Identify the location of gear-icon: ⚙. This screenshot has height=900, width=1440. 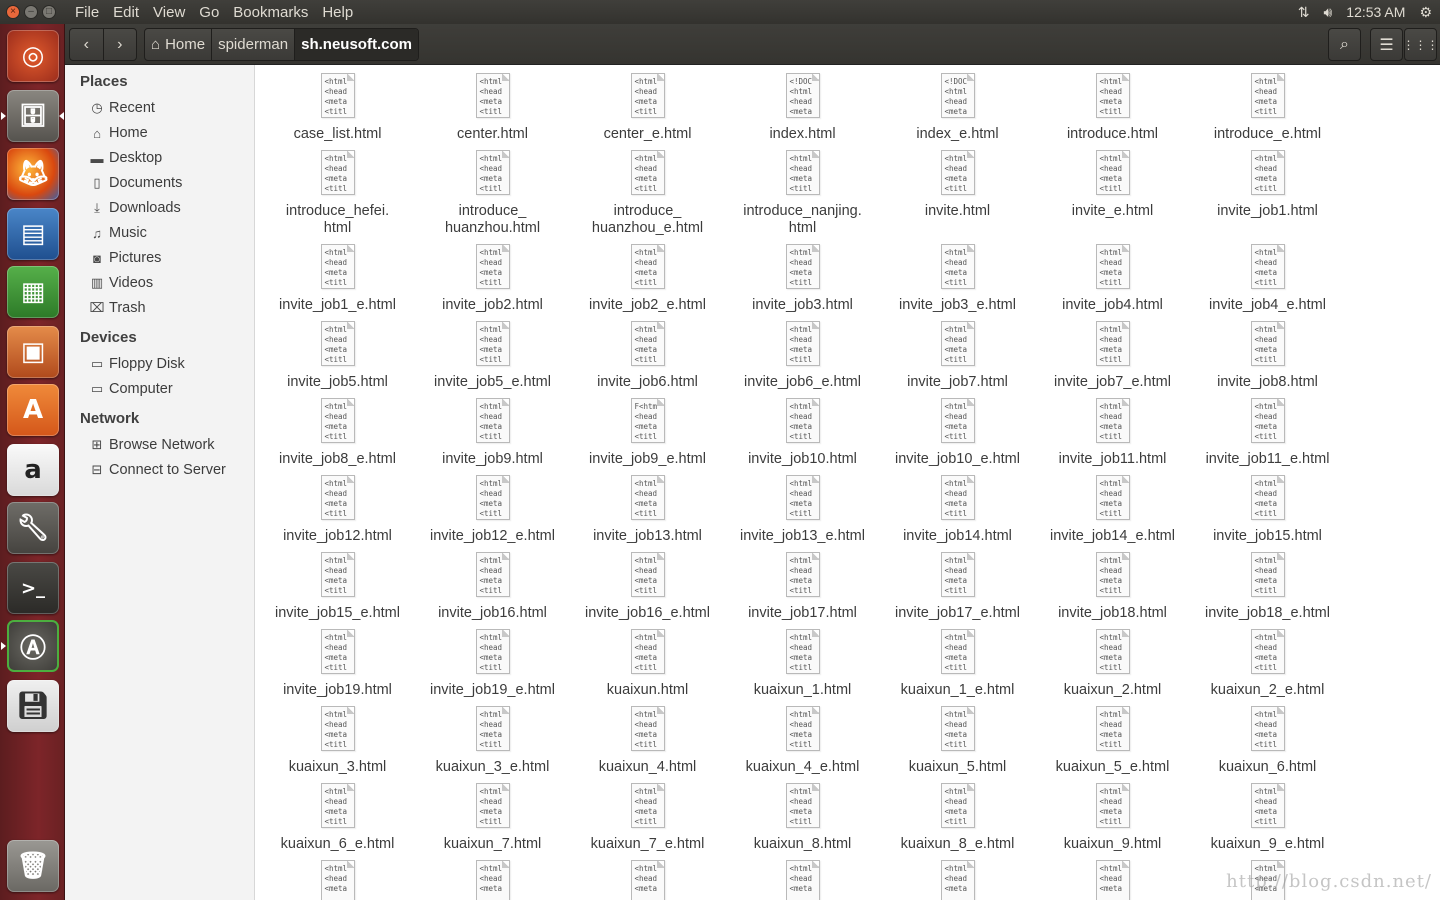
(1425, 12).